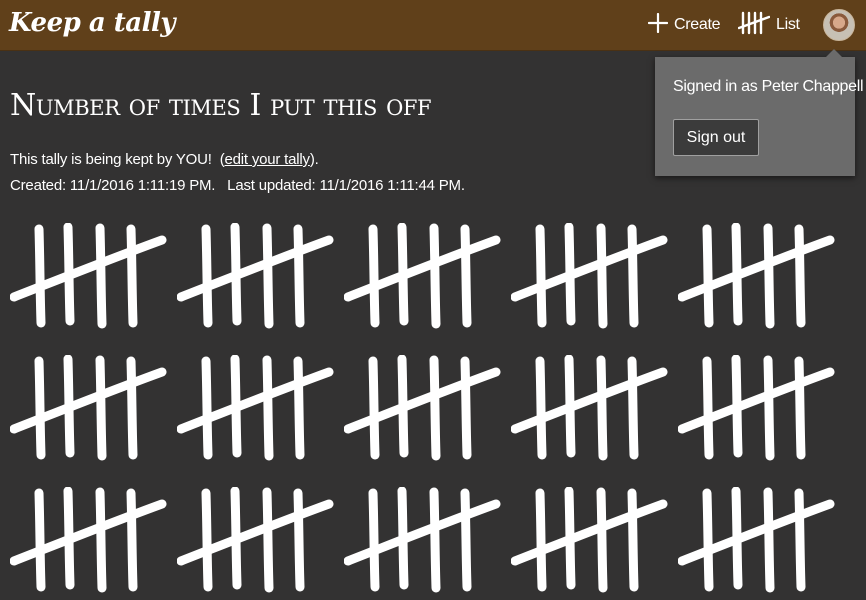 The width and height of the screenshot is (866, 600). What do you see at coordinates (392, 185) in the screenshot?
I see `updated-value: 11/1/2016 1:11:44 PM.` at bounding box center [392, 185].